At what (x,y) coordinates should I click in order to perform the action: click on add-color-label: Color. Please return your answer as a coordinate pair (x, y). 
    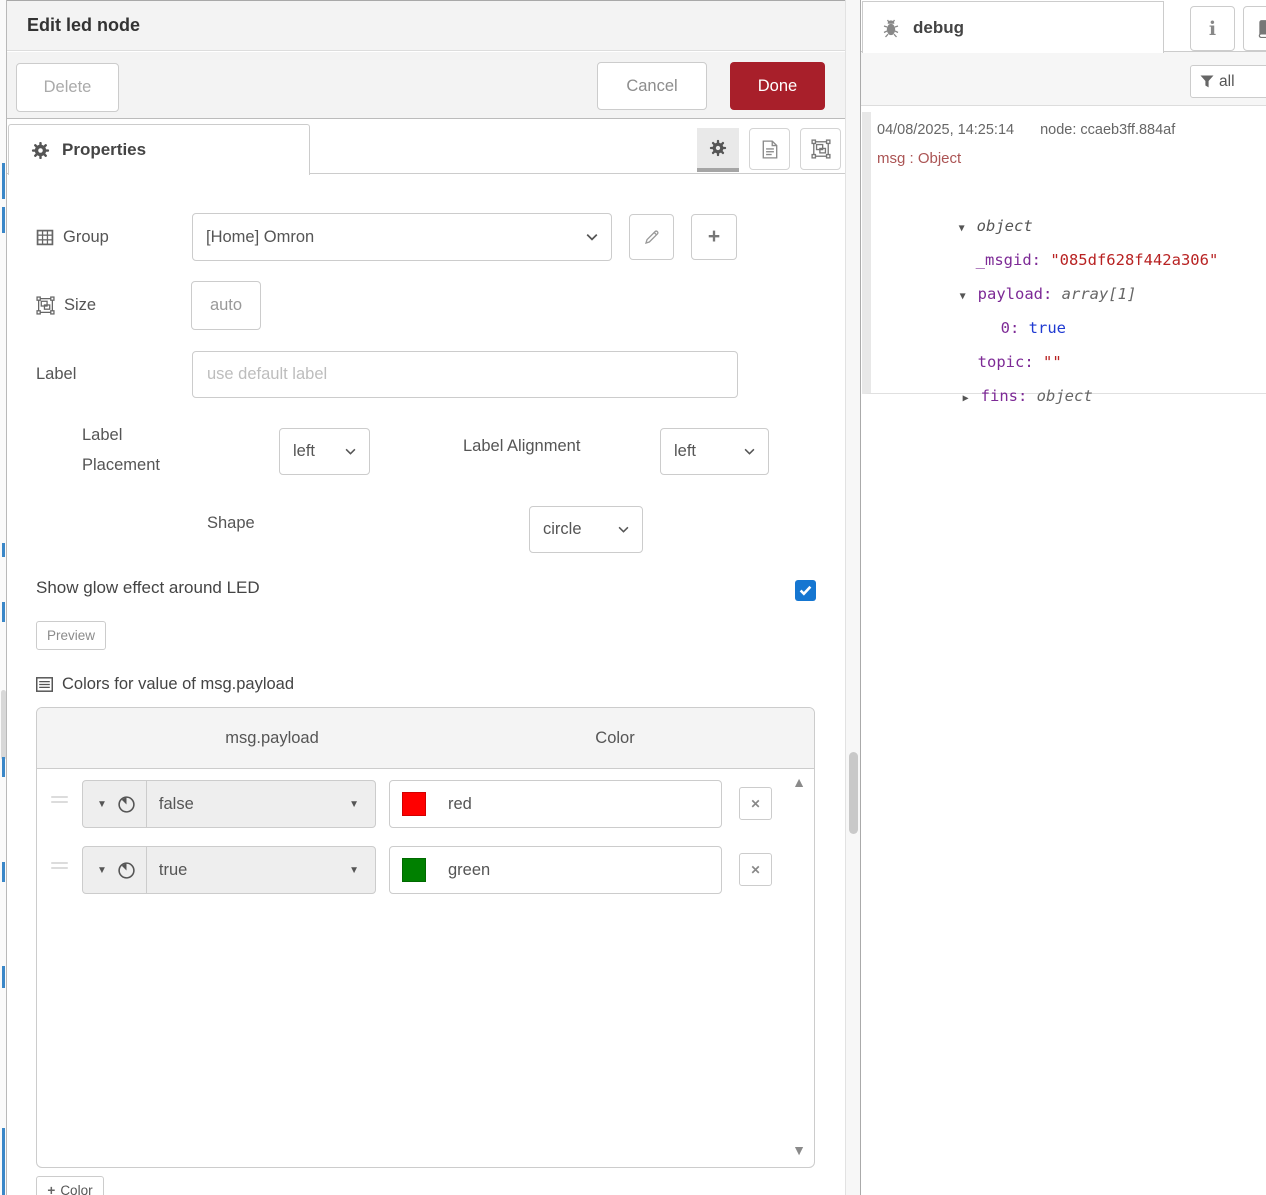
    Looking at the image, I should click on (76, 1188).